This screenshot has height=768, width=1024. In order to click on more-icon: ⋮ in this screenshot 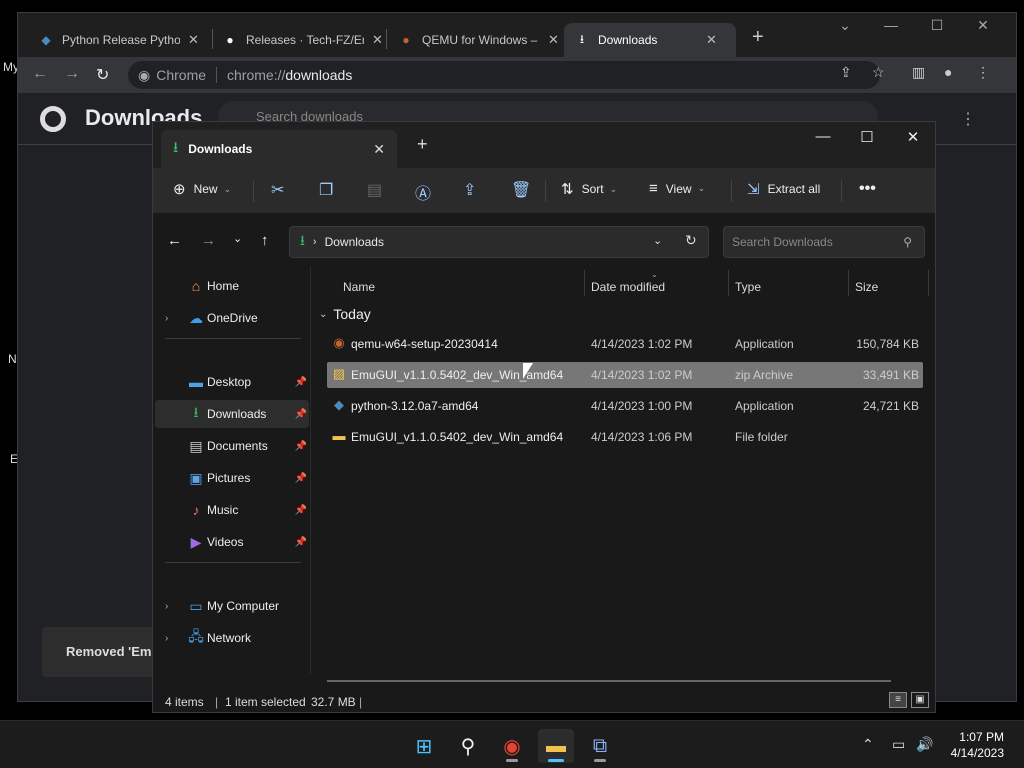, I will do `click(968, 119)`.